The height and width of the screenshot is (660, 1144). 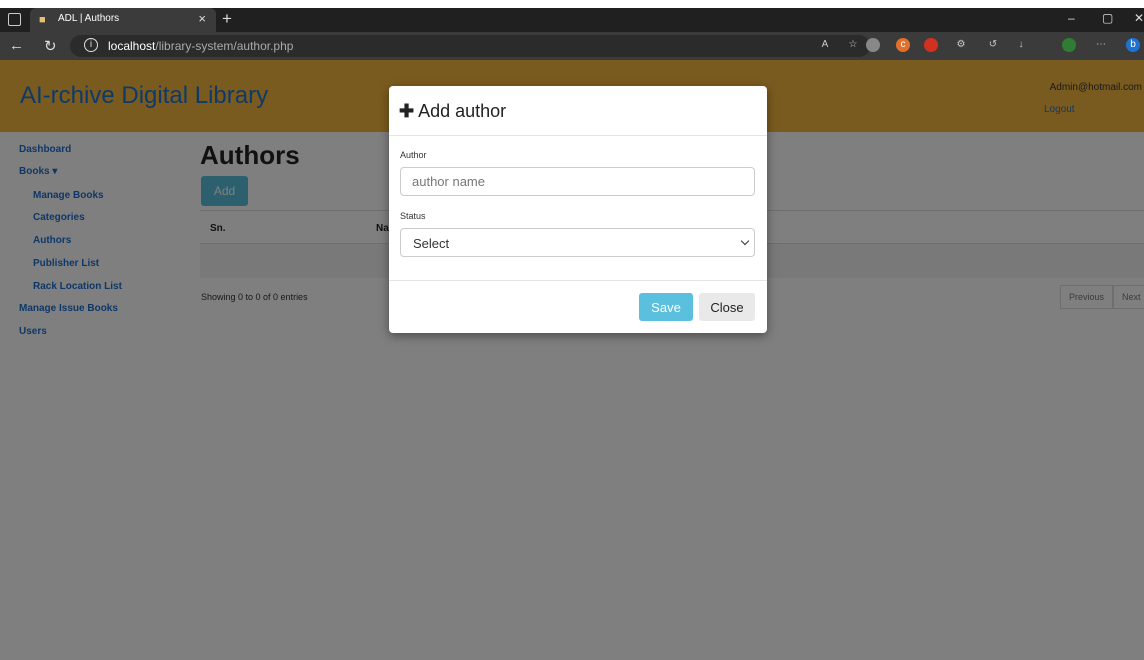 What do you see at coordinates (202, 18) in the screenshot?
I see `tab-close-icon: ×` at bounding box center [202, 18].